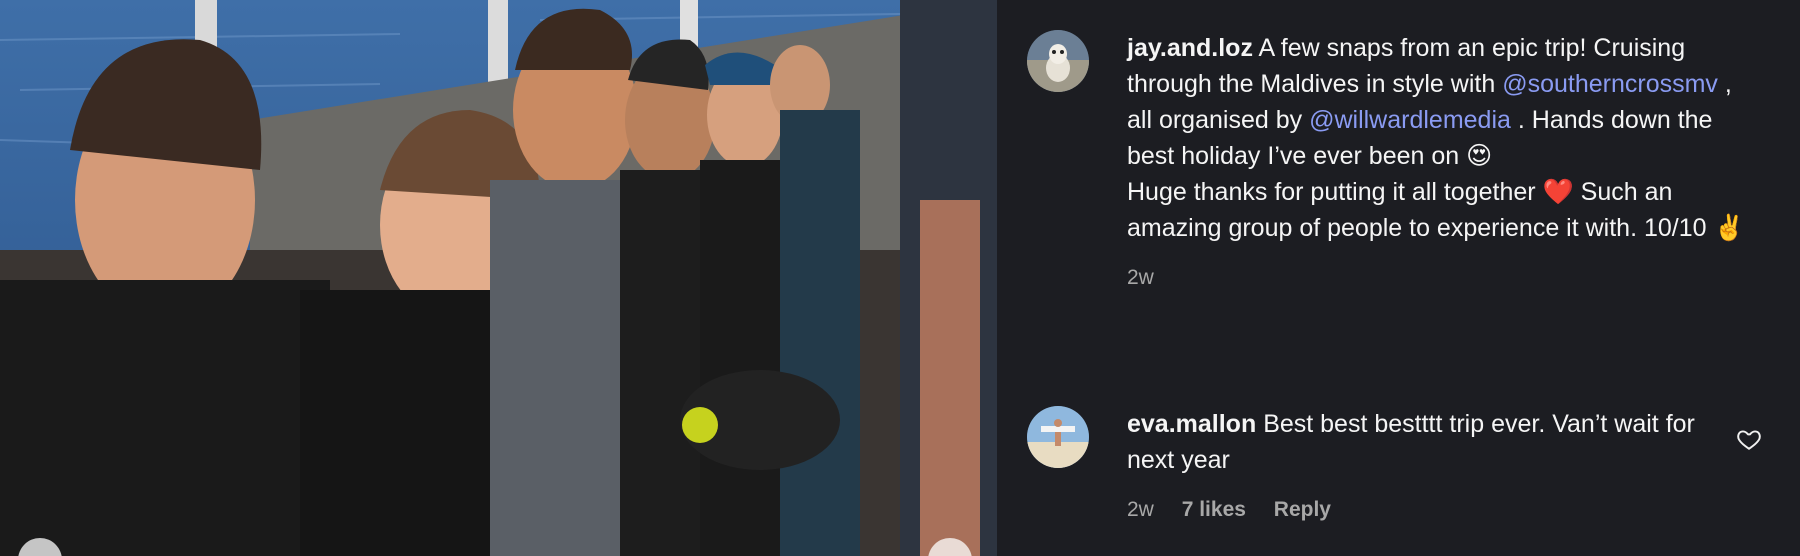 This screenshot has width=1800, height=556. Describe the element at coordinates (1190, 48) in the screenshot. I see `username-jay-and-loz: jay.and.loz` at that location.